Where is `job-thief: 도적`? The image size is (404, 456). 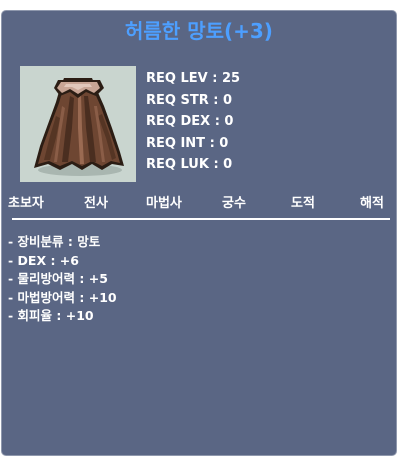
job-thief: 도적 is located at coordinates (303, 203).